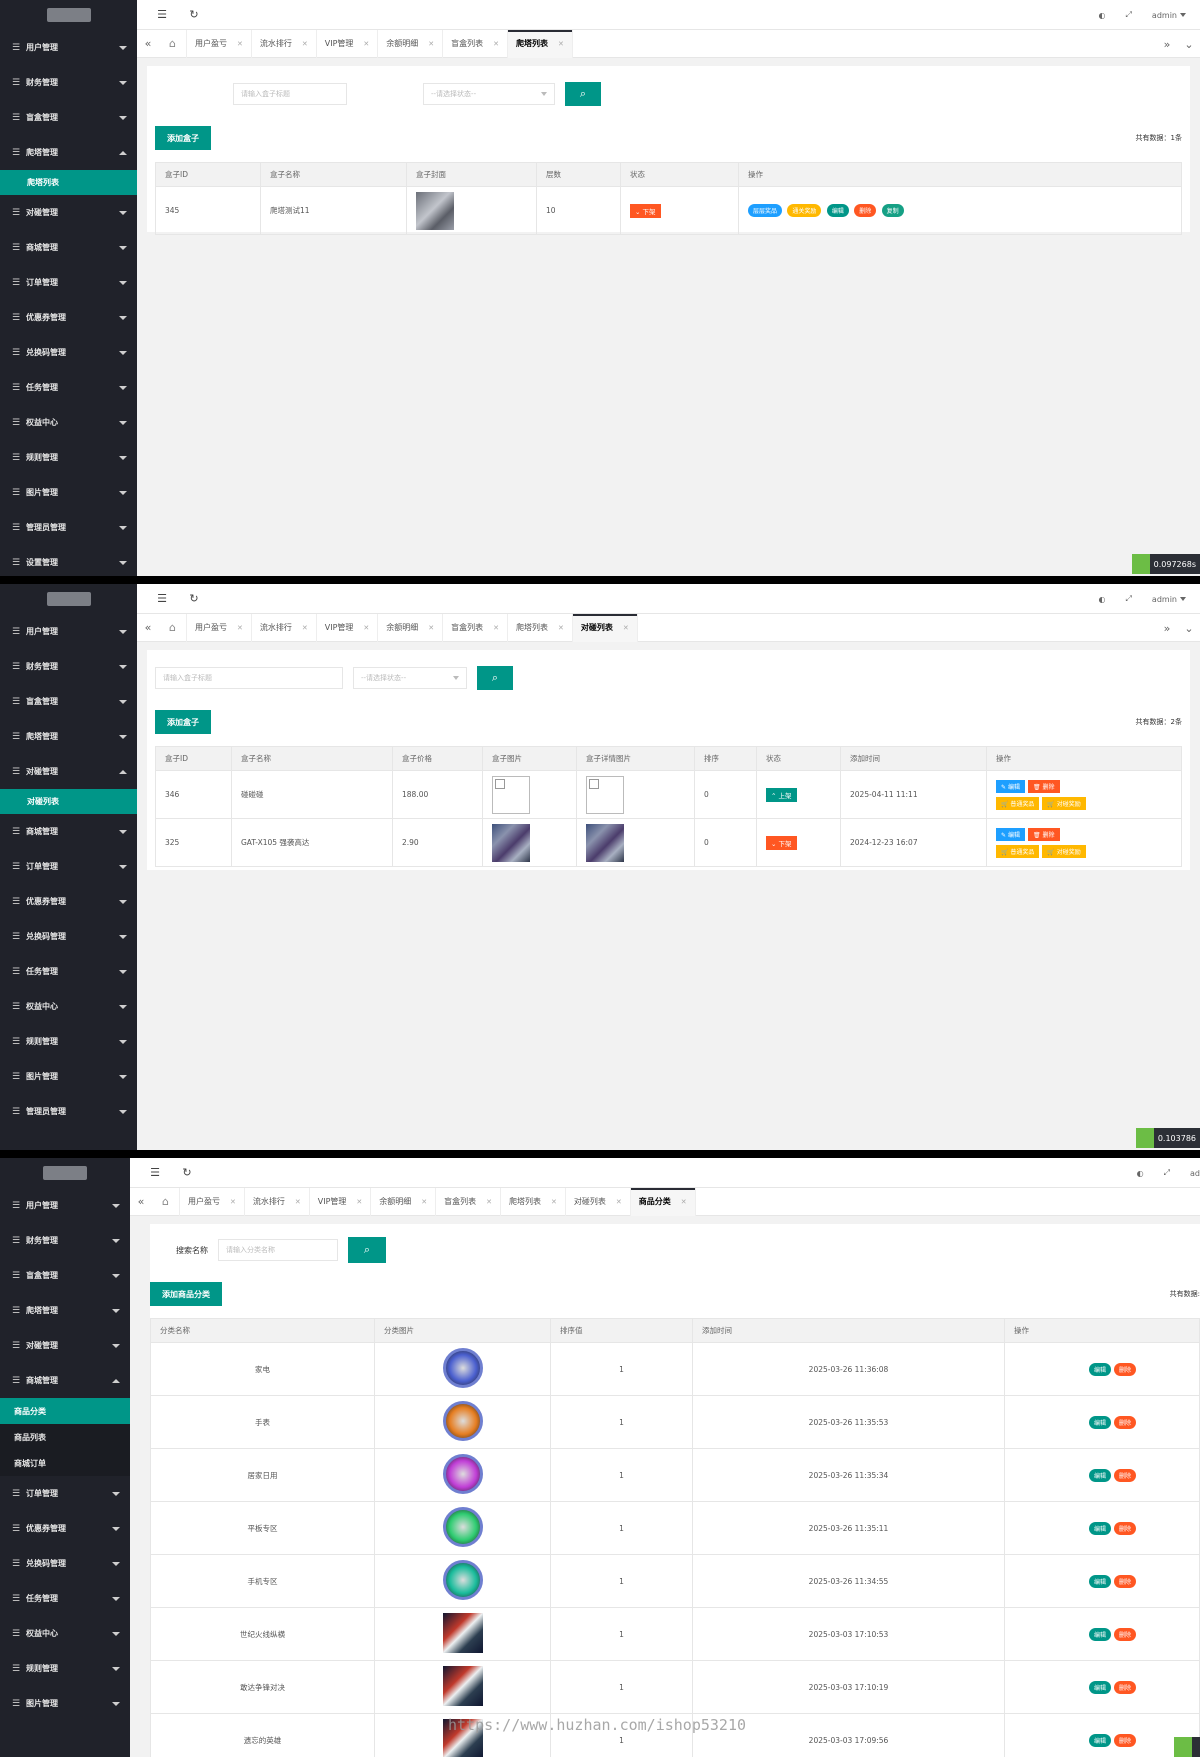 The image size is (1200, 1757). Describe the element at coordinates (155, 1172) in the screenshot. I see `menu-toggle-icon: ☰` at that location.